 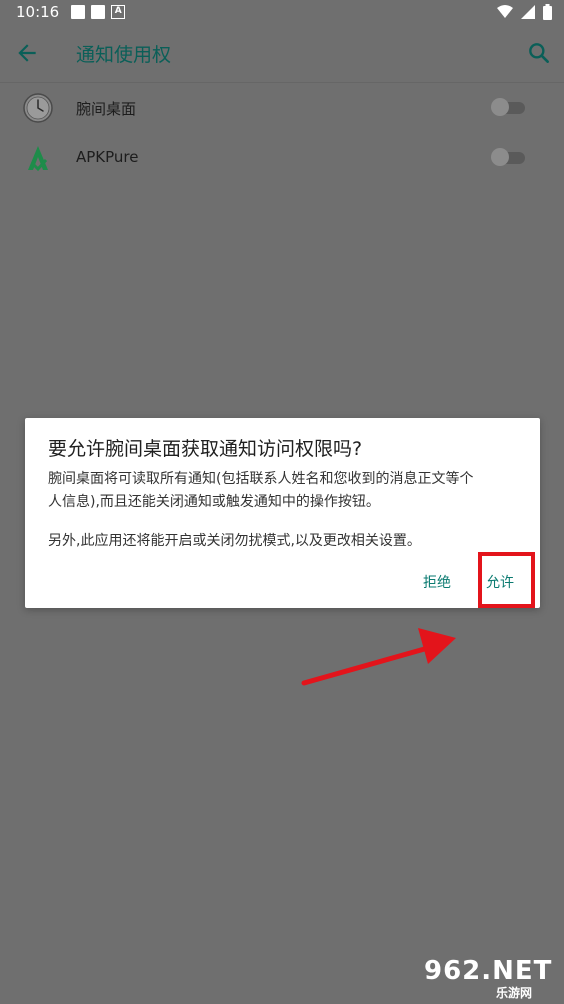 I want to click on watermark-sub: 乐游网, so click(x=514, y=993).